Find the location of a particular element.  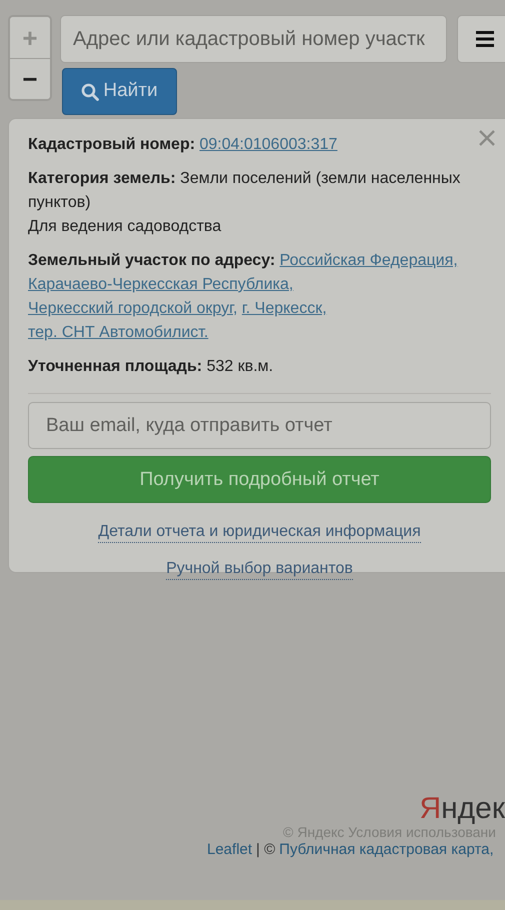

email-field: Ваш email, куда отправить отчет is located at coordinates (259, 425).